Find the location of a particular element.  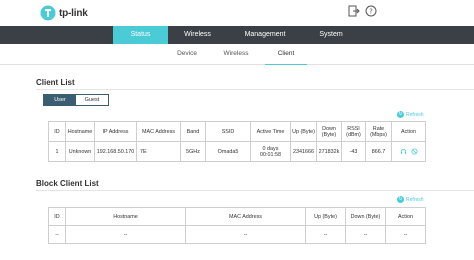

top-bar: tp-link ? is located at coordinates (237, 13).